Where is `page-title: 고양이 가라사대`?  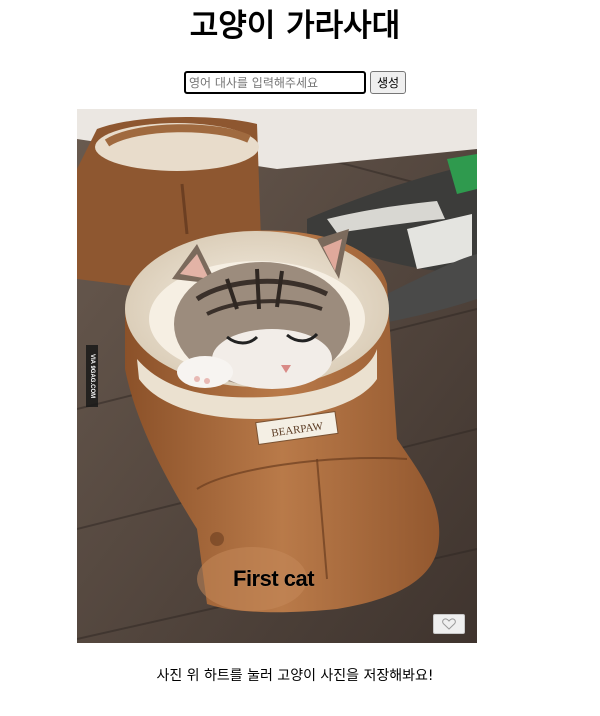
page-title: 고양이 가라사대 is located at coordinates (295, 26).